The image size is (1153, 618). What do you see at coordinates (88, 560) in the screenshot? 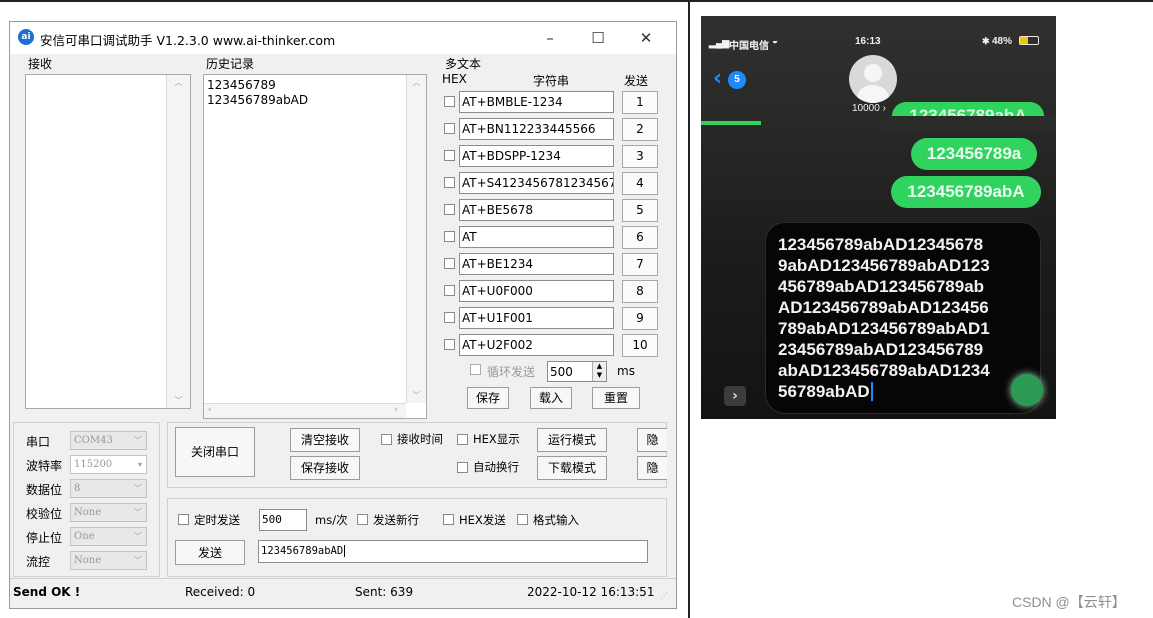
I see `flow-value: None` at bounding box center [88, 560].